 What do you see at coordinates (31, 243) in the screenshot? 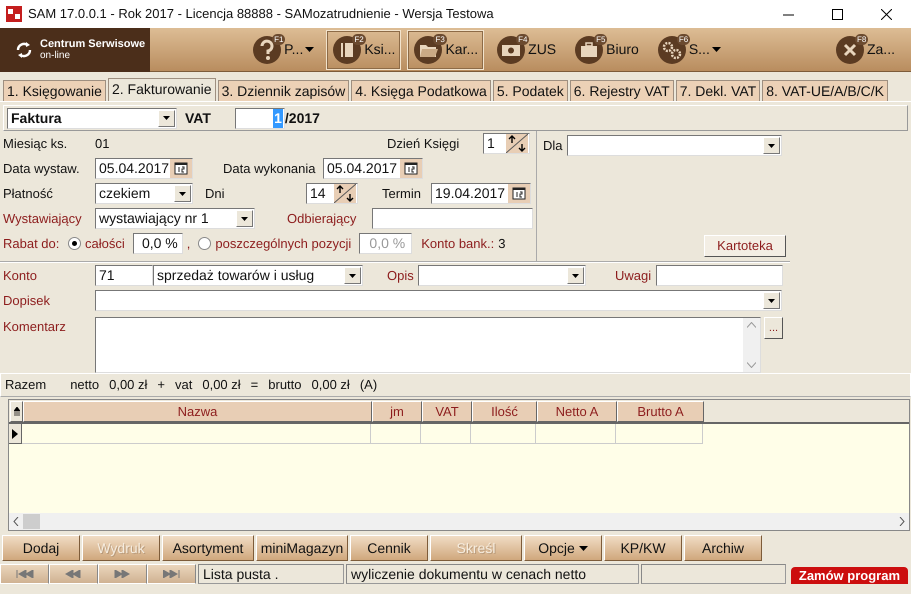
I see `field-label: Rabat do:` at bounding box center [31, 243].